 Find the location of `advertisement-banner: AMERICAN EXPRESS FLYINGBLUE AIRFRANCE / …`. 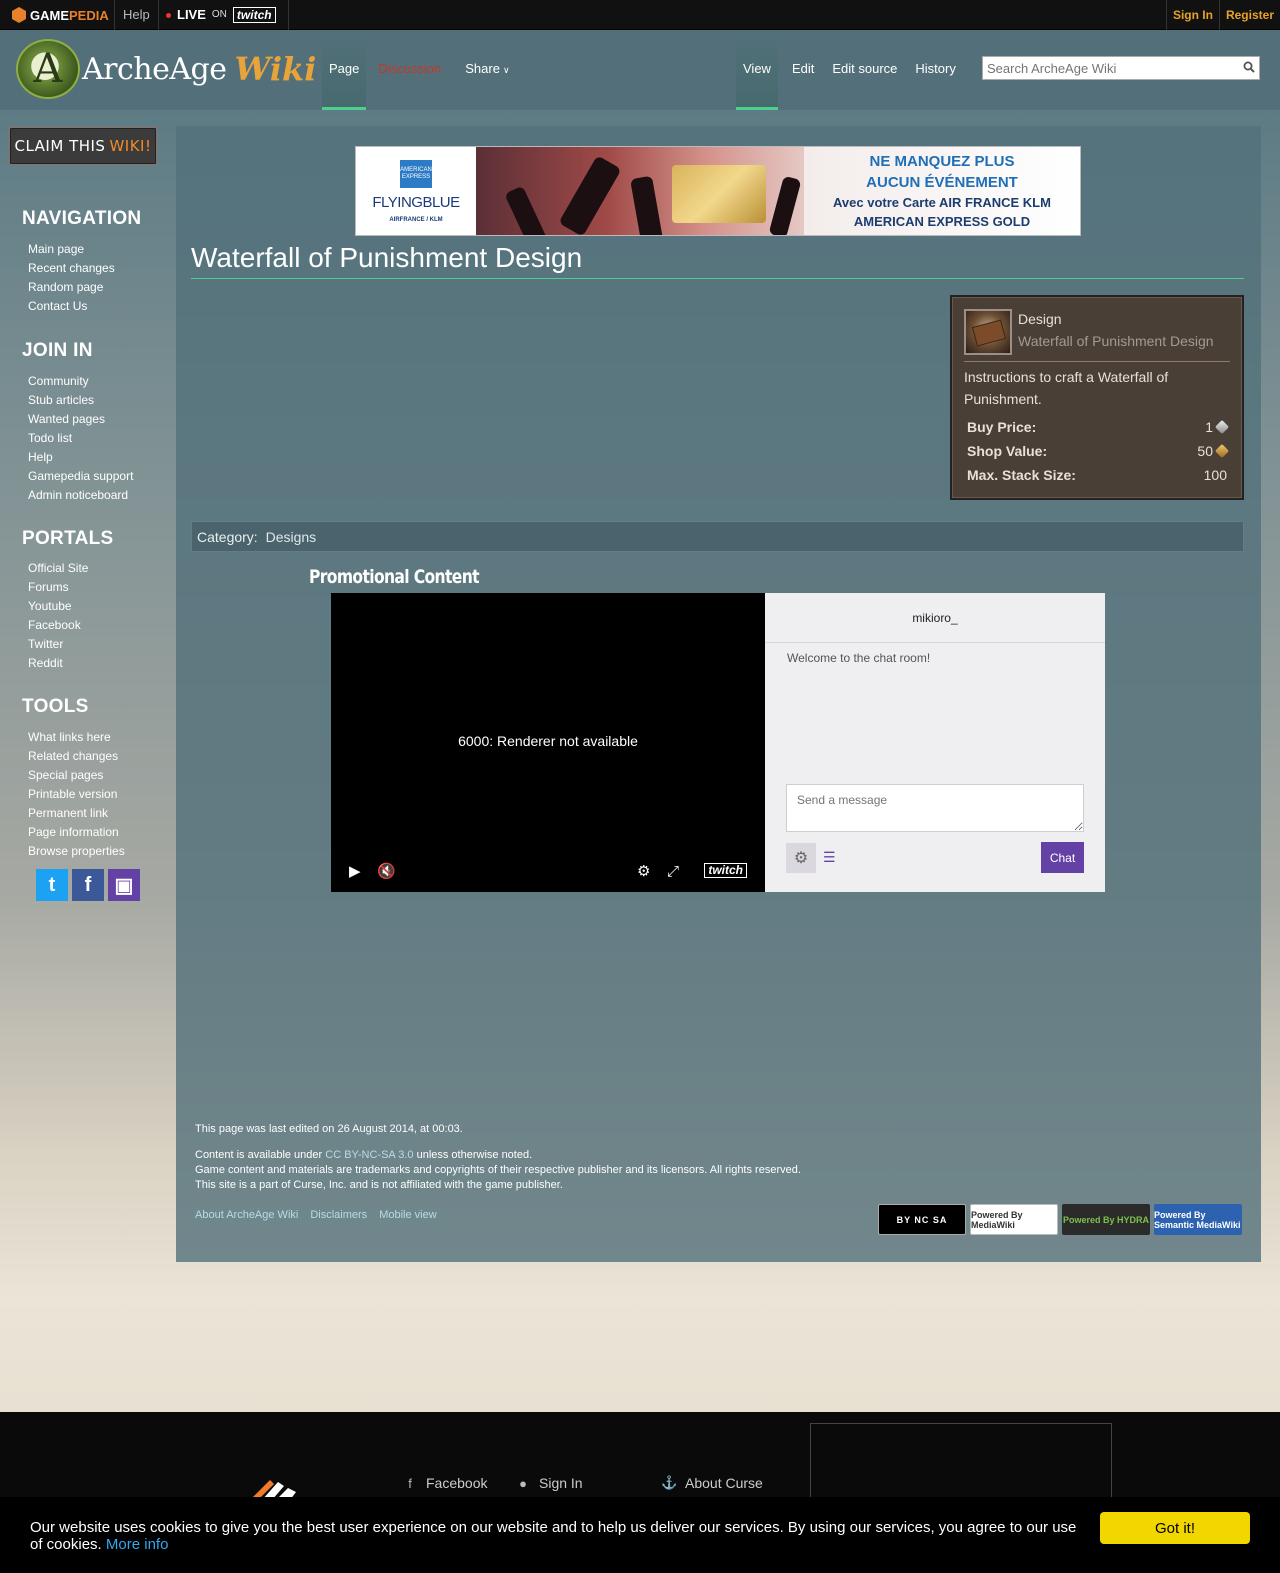

advertisement-banner: AMERICAN EXPRESS FLYINGBLUE AIRFRANCE / … is located at coordinates (718, 191).